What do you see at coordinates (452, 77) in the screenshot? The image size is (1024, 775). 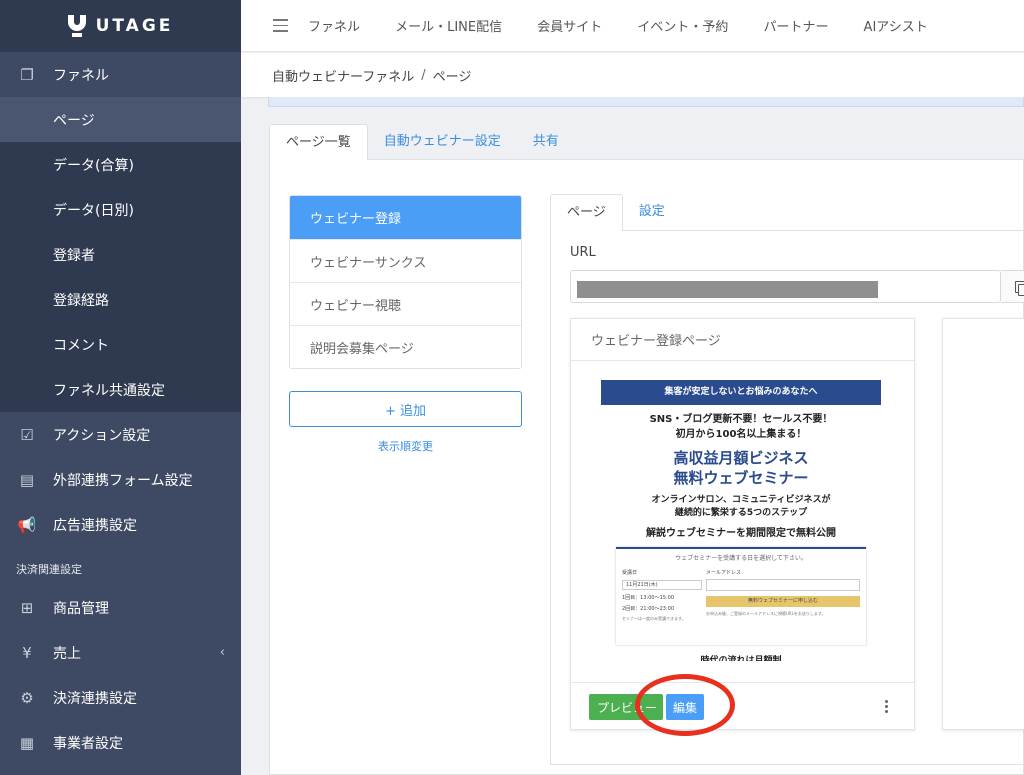 I see `breadcrumb-current: ページ` at bounding box center [452, 77].